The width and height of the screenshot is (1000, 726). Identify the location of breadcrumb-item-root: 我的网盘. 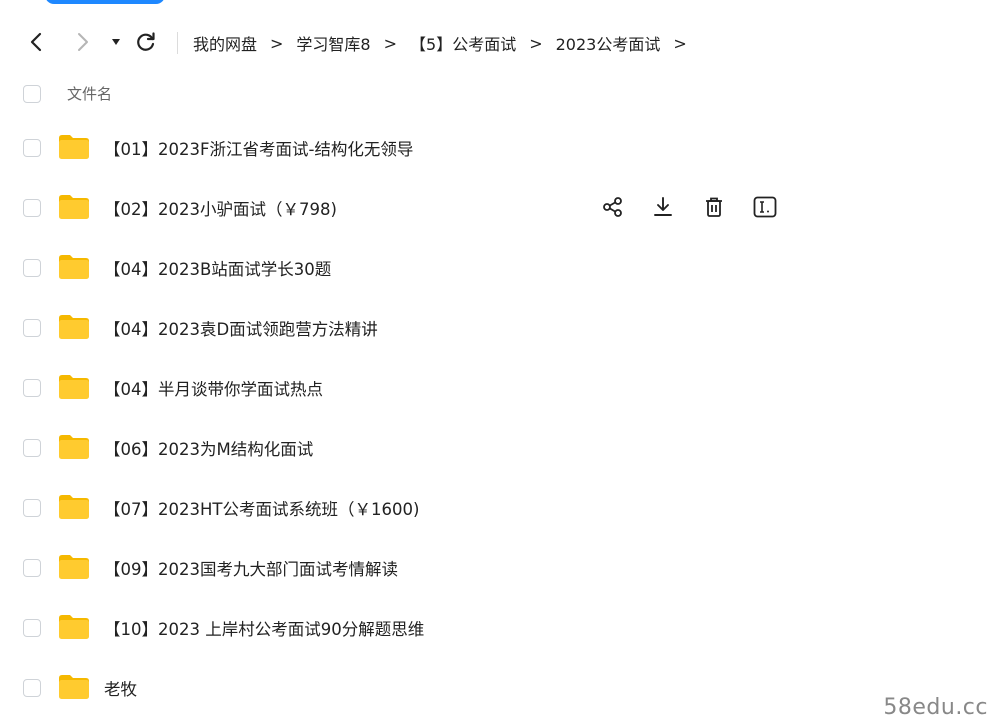
(225, 43).